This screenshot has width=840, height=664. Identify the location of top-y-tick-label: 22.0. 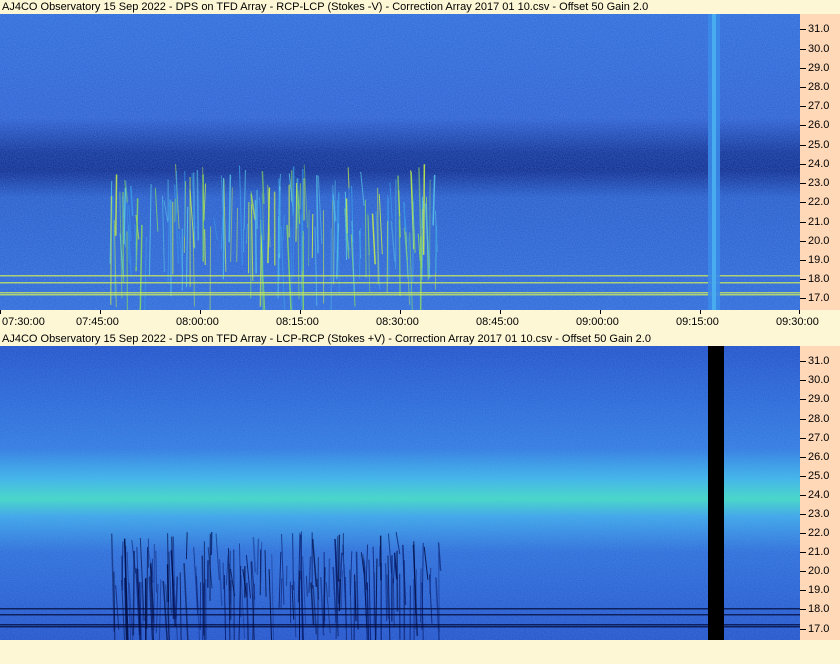
(819, 202).